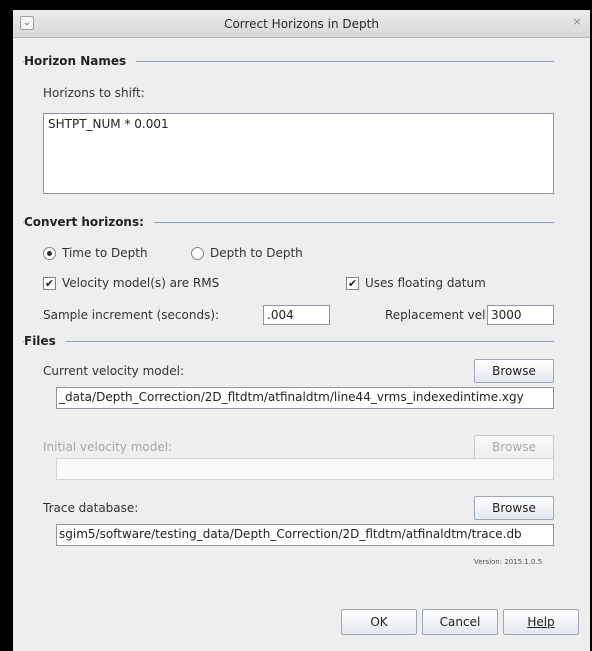  Describe the element at coordinates (105, 253) in the screenshot. I see `radio-time-to-depth-label: Time to Depth` at that location.